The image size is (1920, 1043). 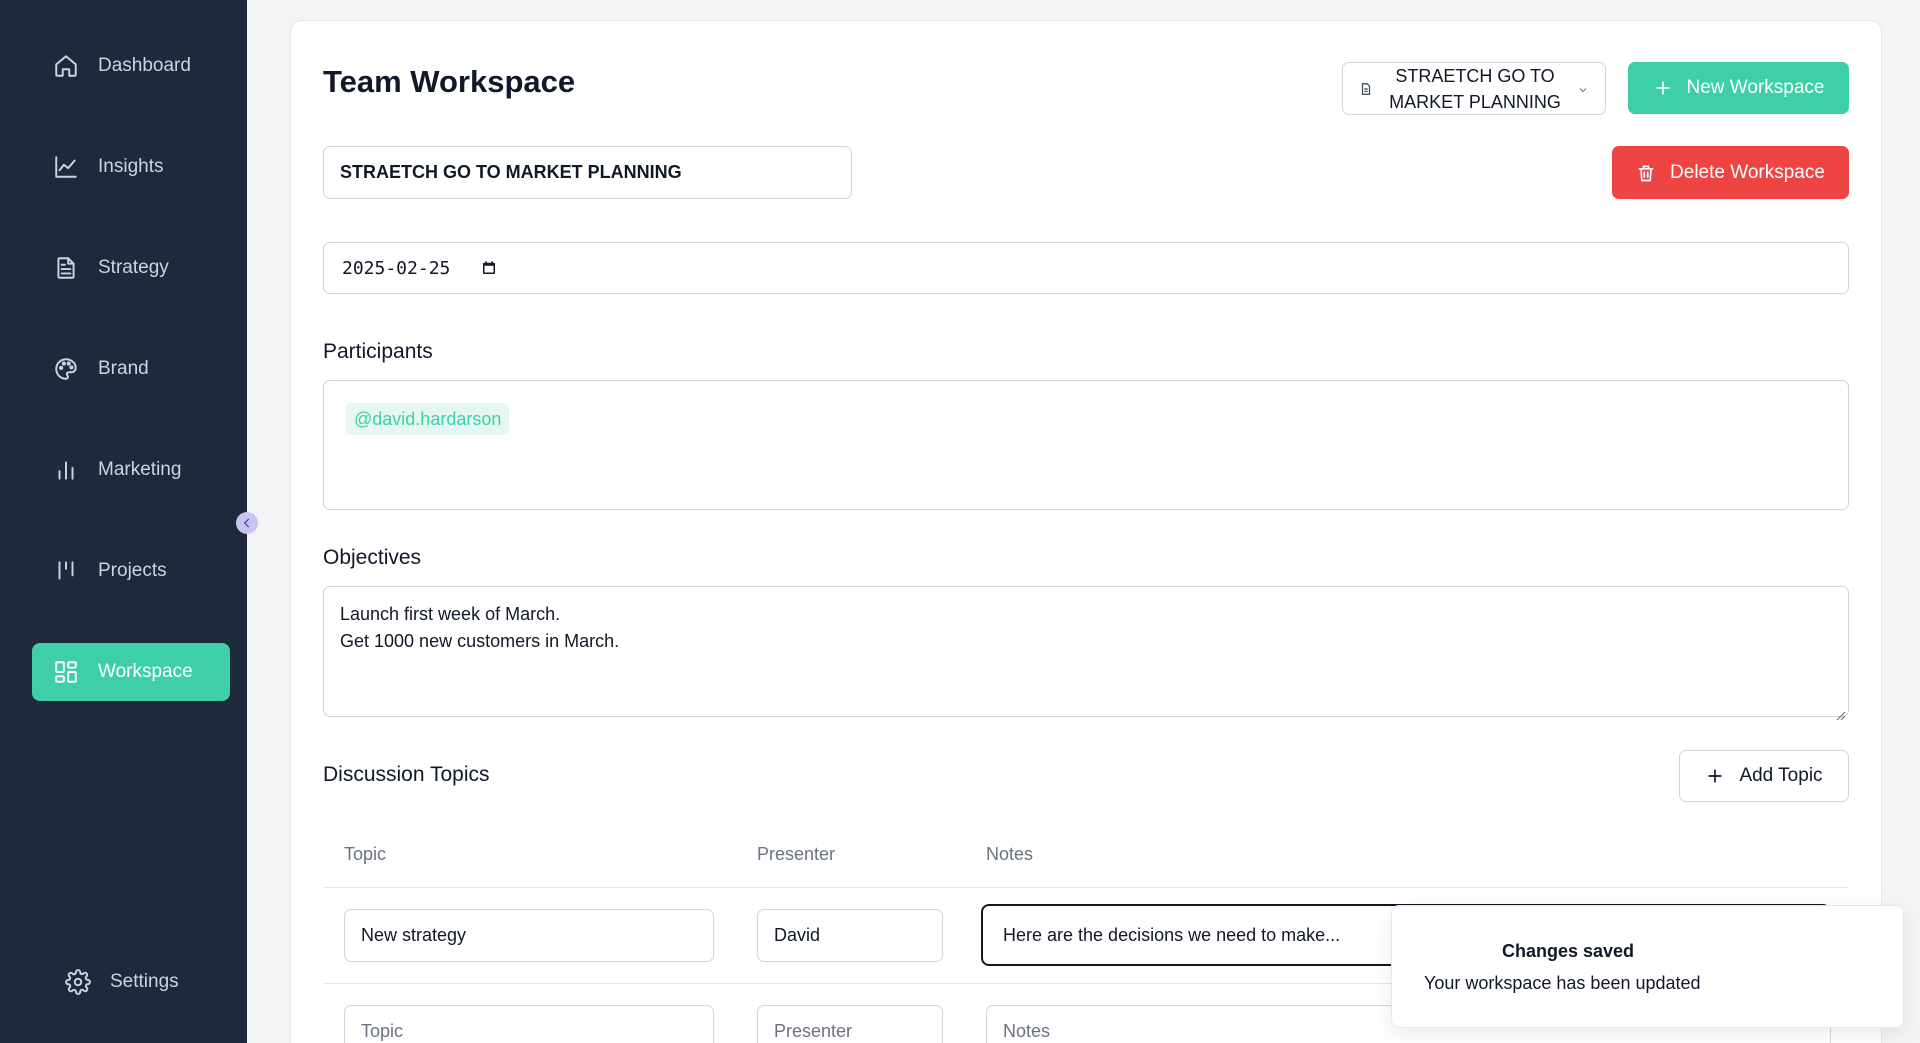 What do you see at coordinates (145, 671) in the screenshot?
I see `sidebar-item-label: Workspace` at bounding box center [145, 671].